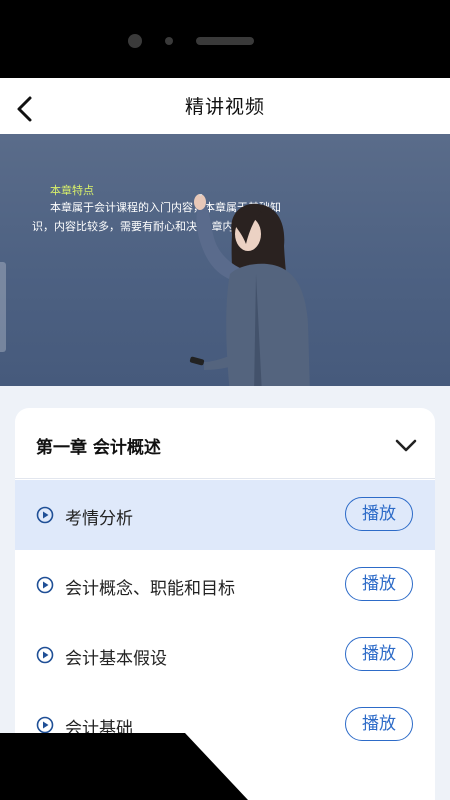 This screenshot has width=450, height=800. Describe the element at coordinates (225, 478) in the screenshot. I see `divider` at that location.